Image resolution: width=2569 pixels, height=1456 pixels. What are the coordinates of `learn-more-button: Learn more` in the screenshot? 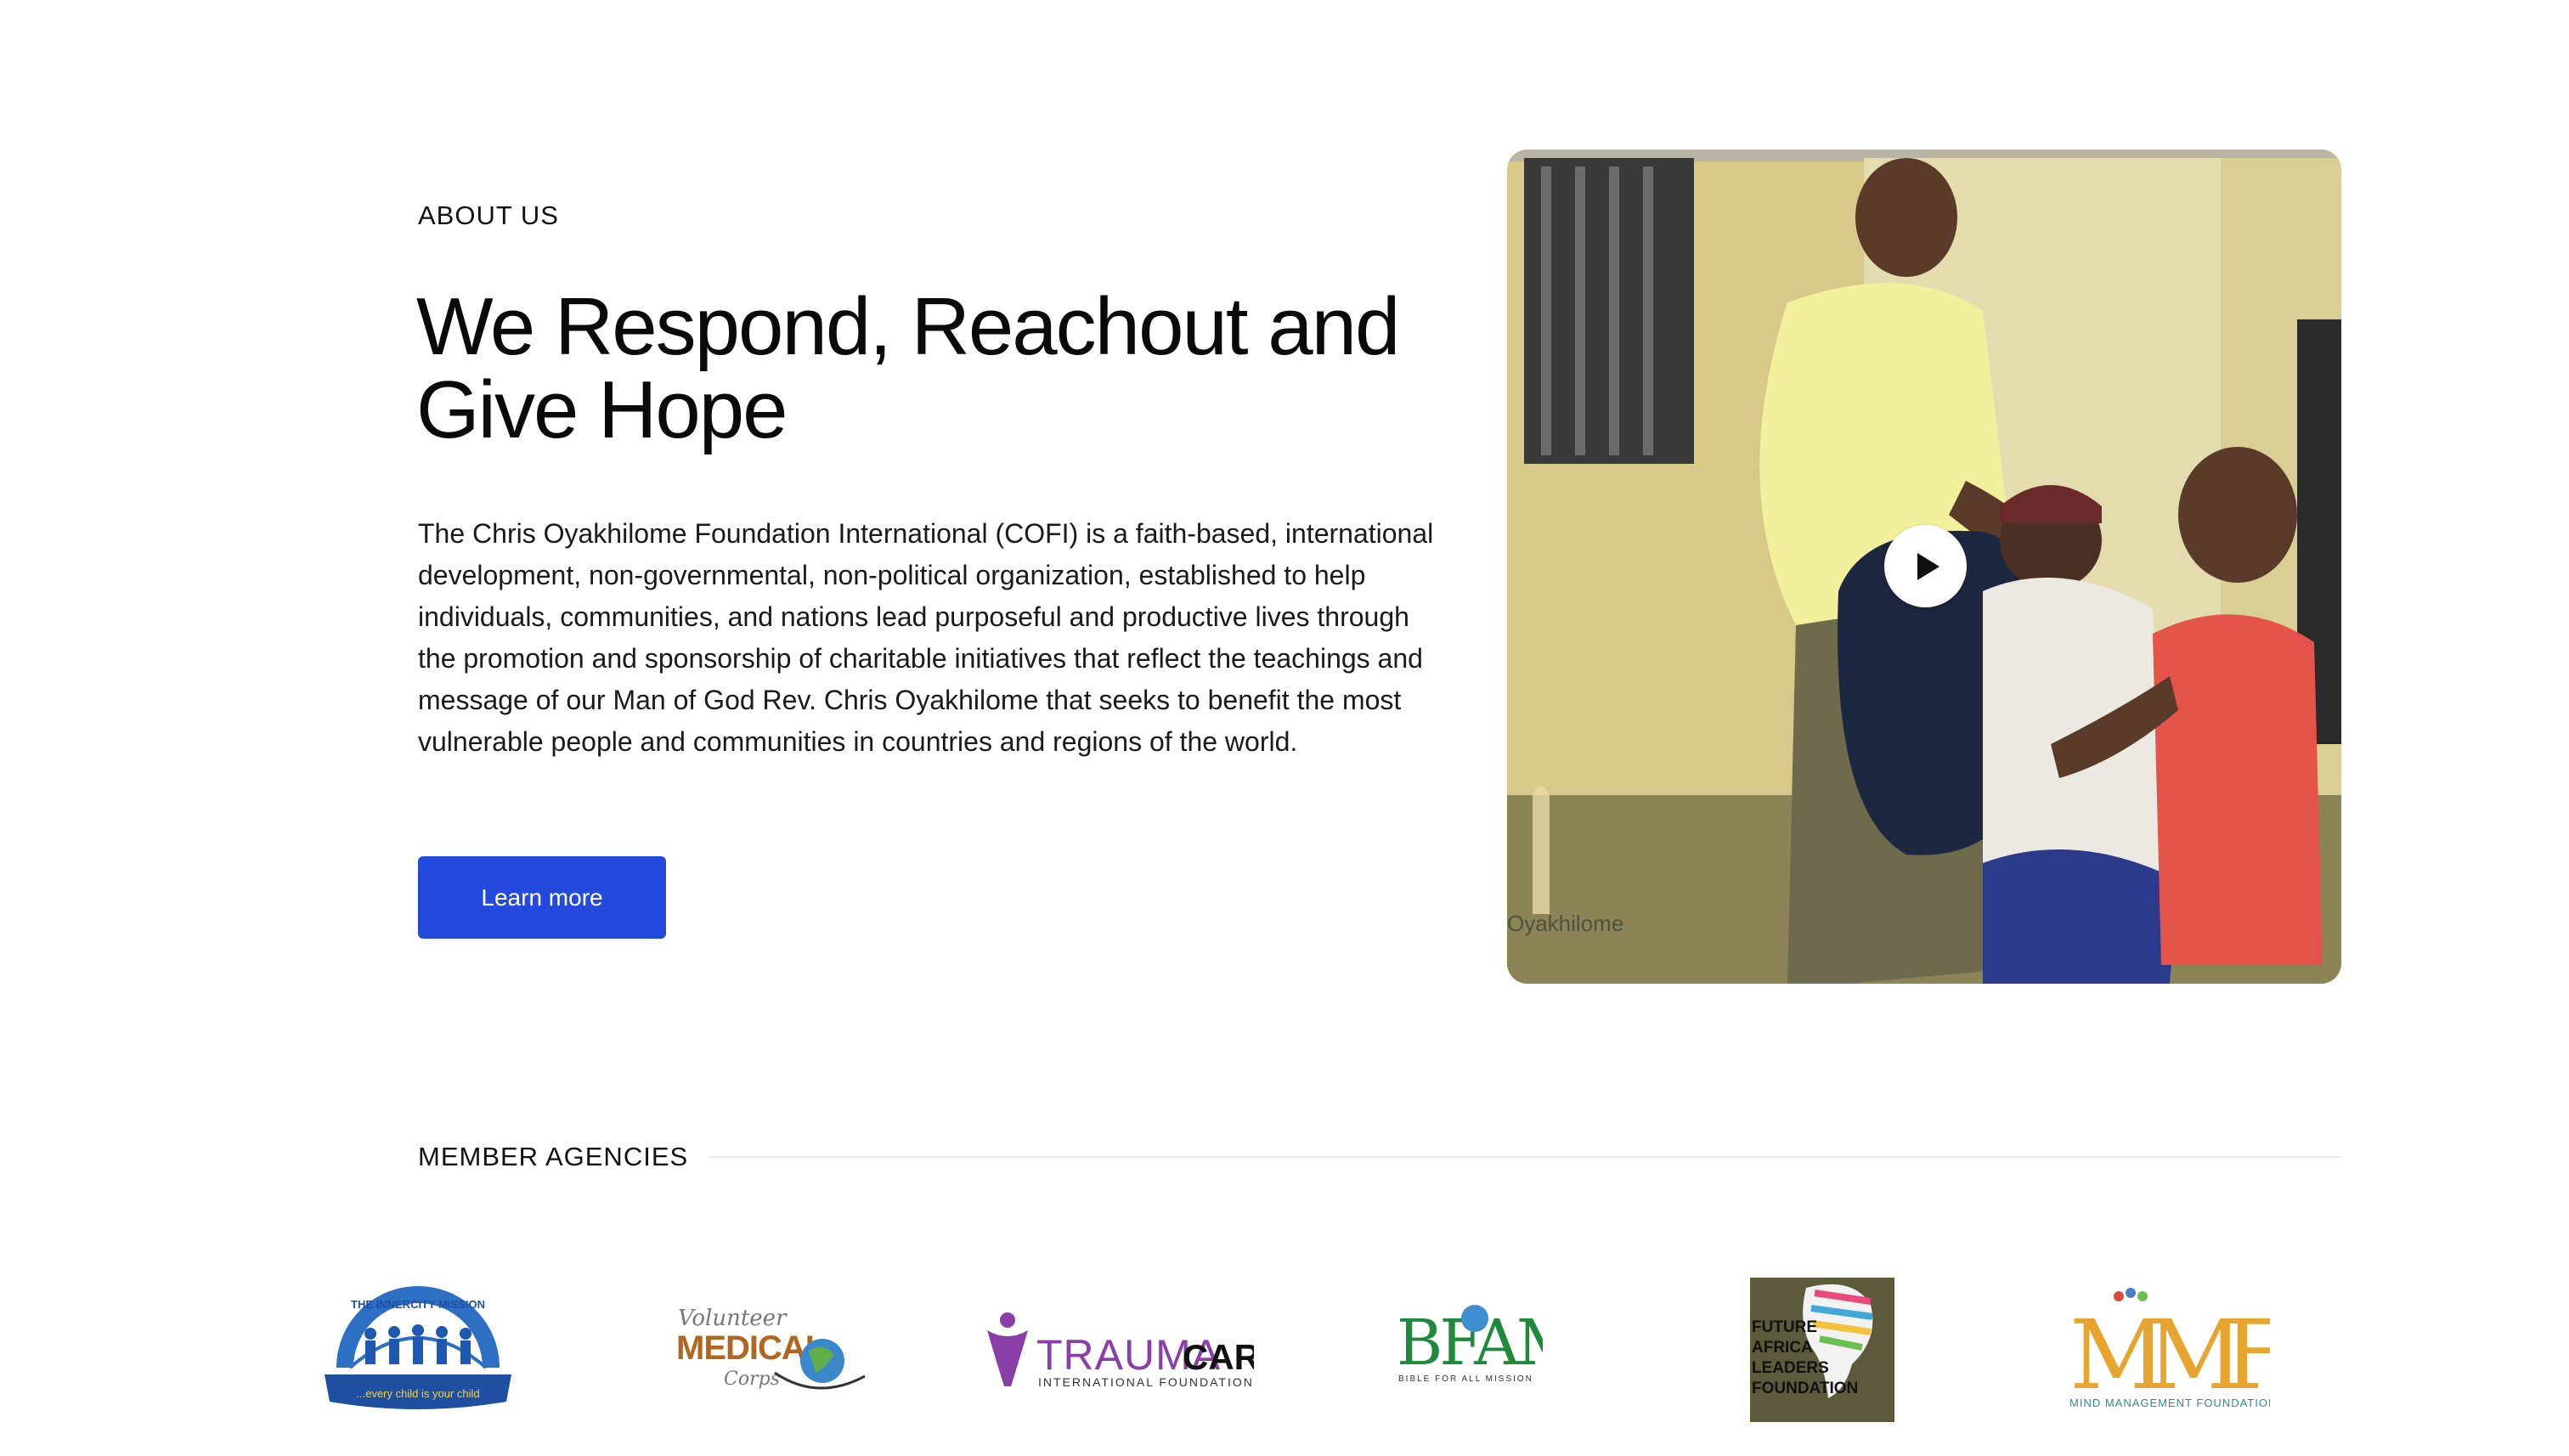 It's located at (542, 897).